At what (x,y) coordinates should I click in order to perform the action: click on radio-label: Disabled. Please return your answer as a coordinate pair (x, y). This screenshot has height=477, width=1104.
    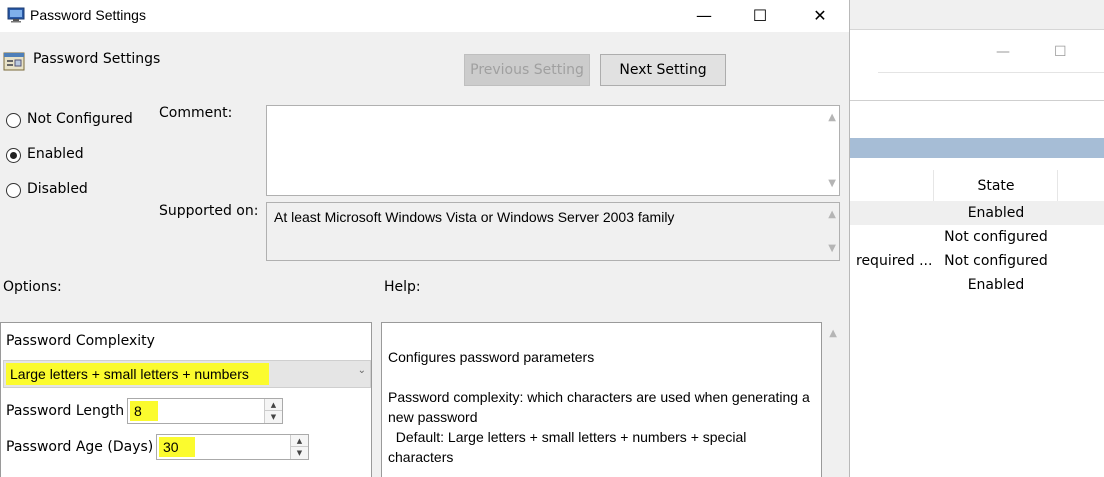
    Looking at the image, I should click on (57, 189).